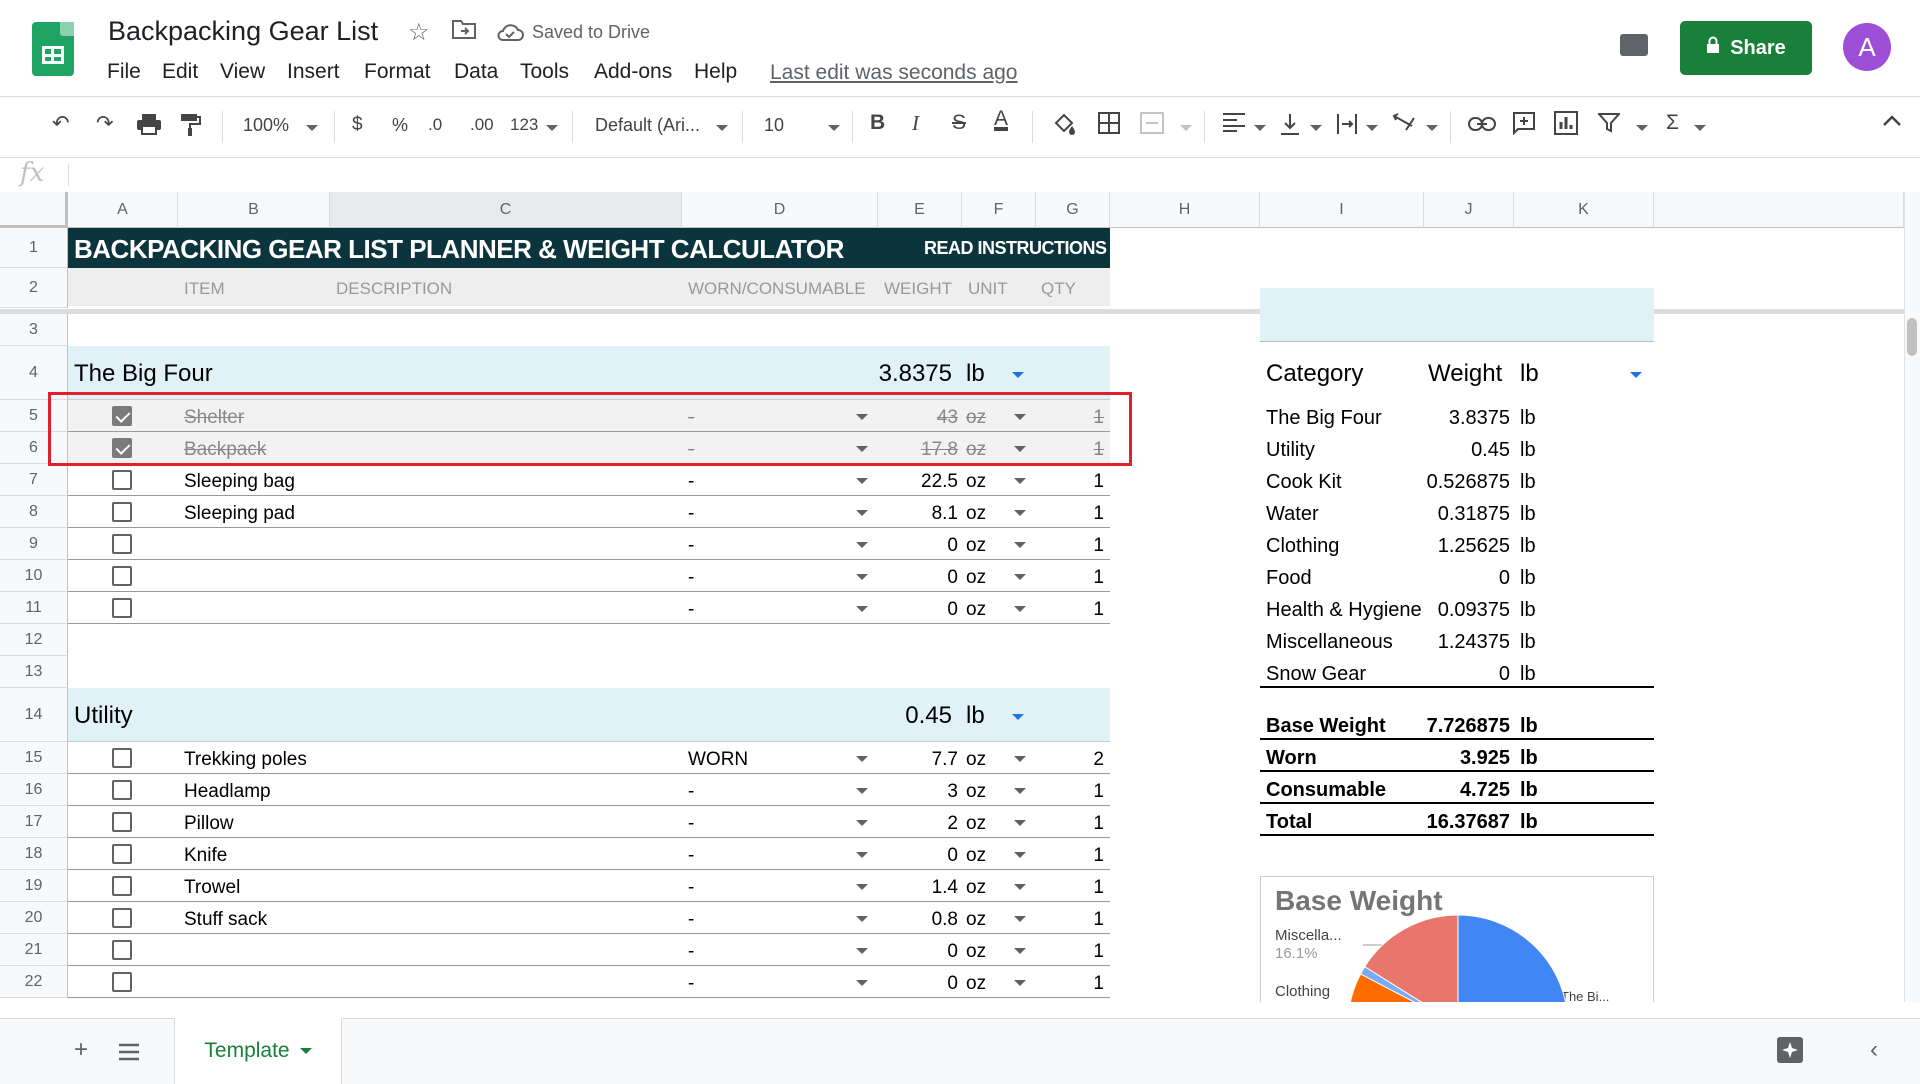 The height and width of the screenshot is (1084, 1920). Describe the element at coordinates (1260, 128) in the screenshot. I see `align-dropdown-icon` at that location.